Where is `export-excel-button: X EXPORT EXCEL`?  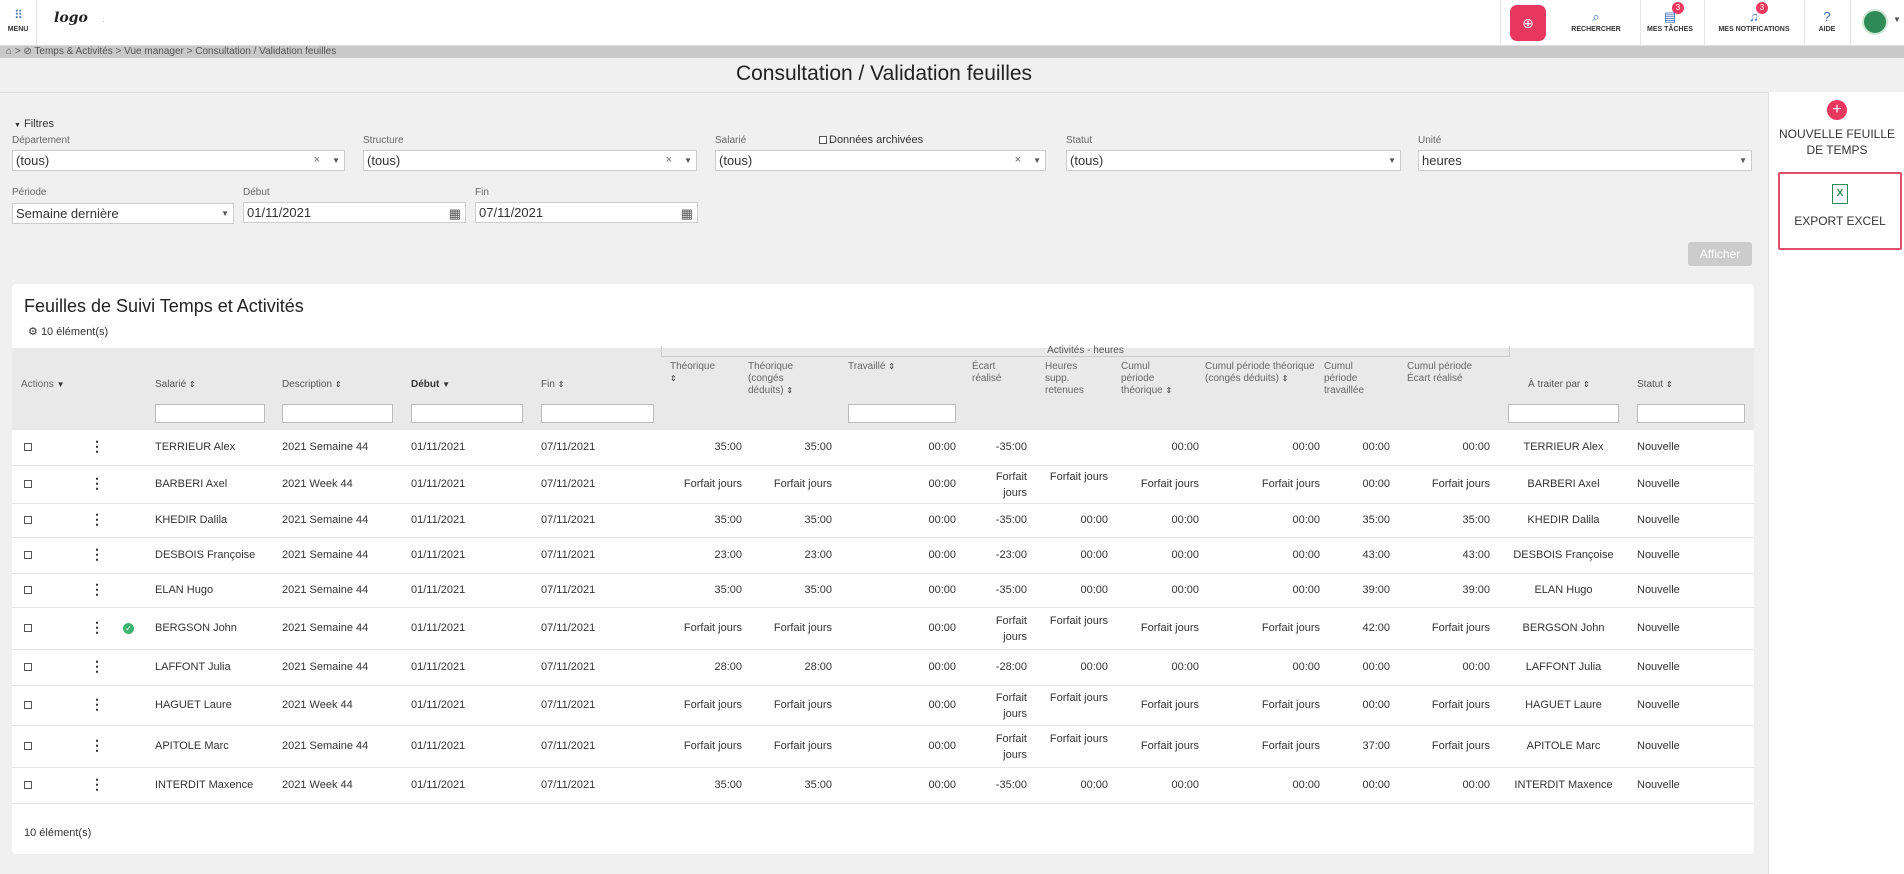 export-excel-button: X EXPORT EXCEL is located at coordinates (1840, 211).